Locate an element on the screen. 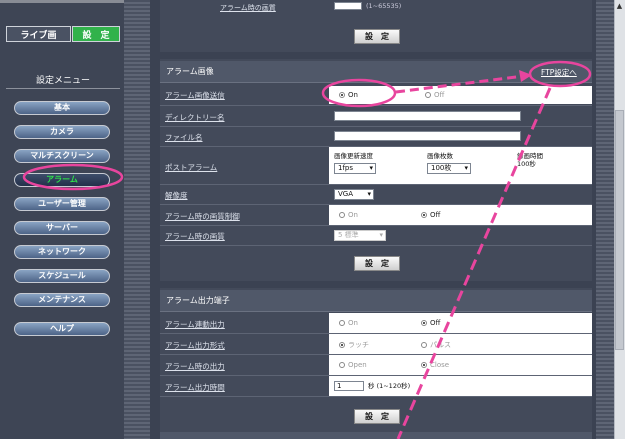  annotation-circle-alarm-nav is located at coordinates (73, 177).